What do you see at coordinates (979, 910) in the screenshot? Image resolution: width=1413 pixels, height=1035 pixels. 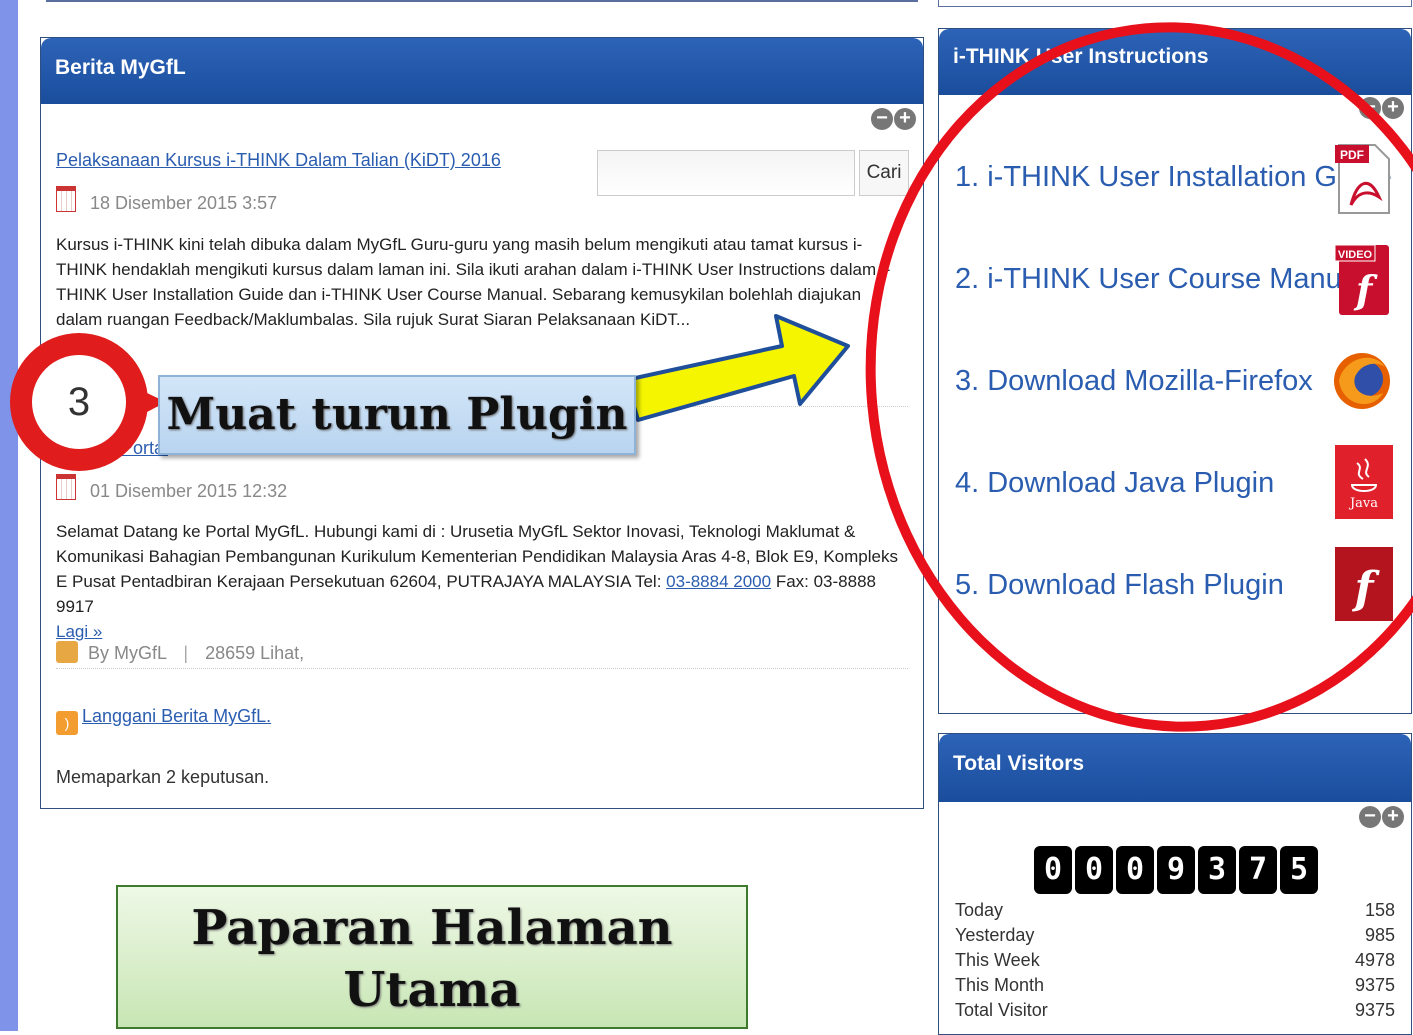 I see `stat-label: Today` at bounding box center [979, 910].